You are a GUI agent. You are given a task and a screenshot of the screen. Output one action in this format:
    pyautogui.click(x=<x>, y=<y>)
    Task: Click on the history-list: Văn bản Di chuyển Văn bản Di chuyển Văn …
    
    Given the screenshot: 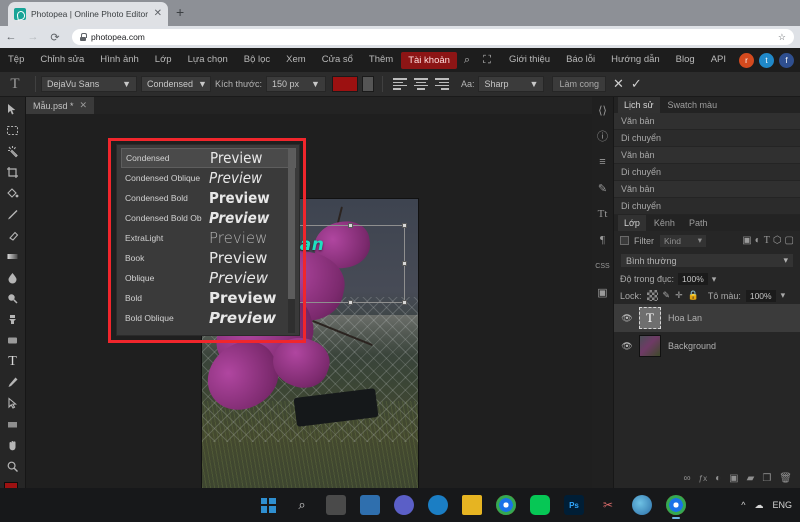 What is the action you would take?
    pyautogui.click(x=707, y=164)
    